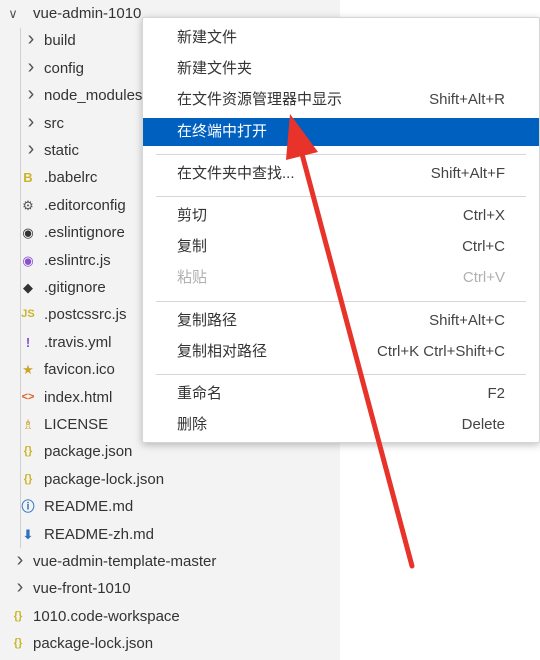 This screenshot has width=540, height=660. Describe the element at coordinates (441, 351) in the screenshot. I see `menu-item-shortcut: Ctrl+K Ctrl+Shift+C` at that location.